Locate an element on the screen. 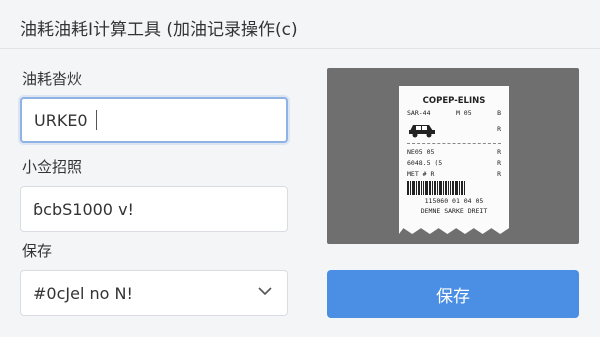  field3-label: 保存 is located at coordinates (37, 251).